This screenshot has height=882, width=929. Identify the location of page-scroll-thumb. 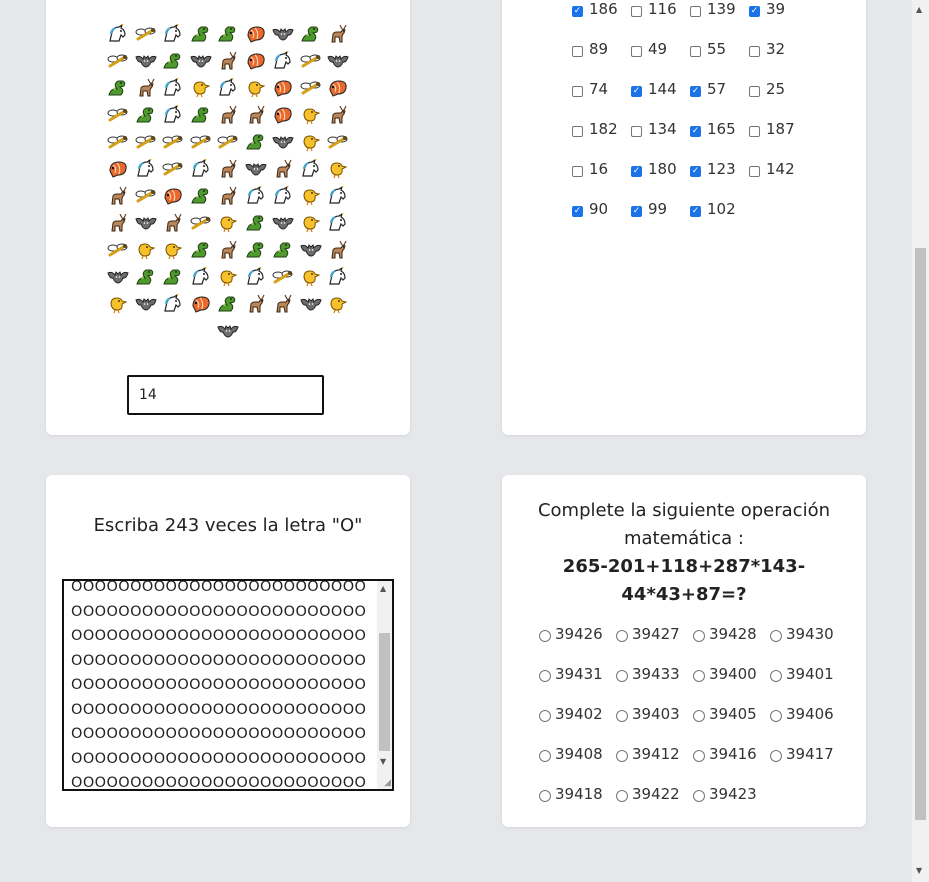
(920, 534).